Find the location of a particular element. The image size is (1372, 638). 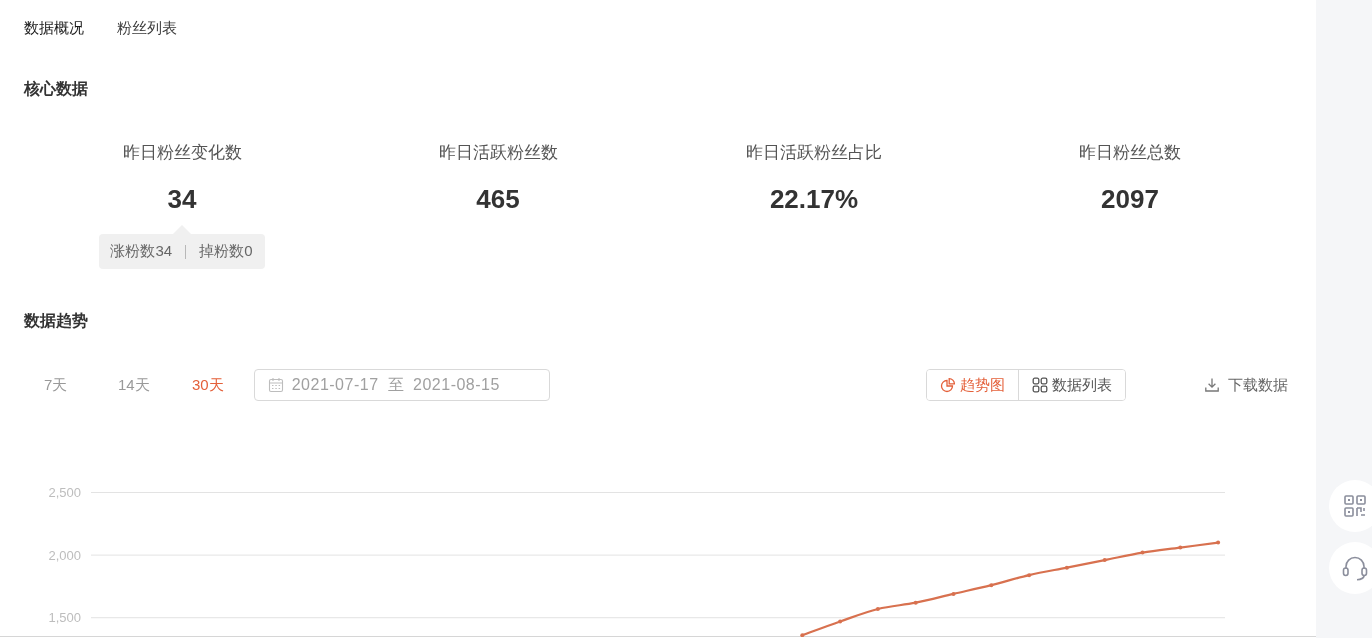

customer-service-button is located at coordinates (1350, 568).